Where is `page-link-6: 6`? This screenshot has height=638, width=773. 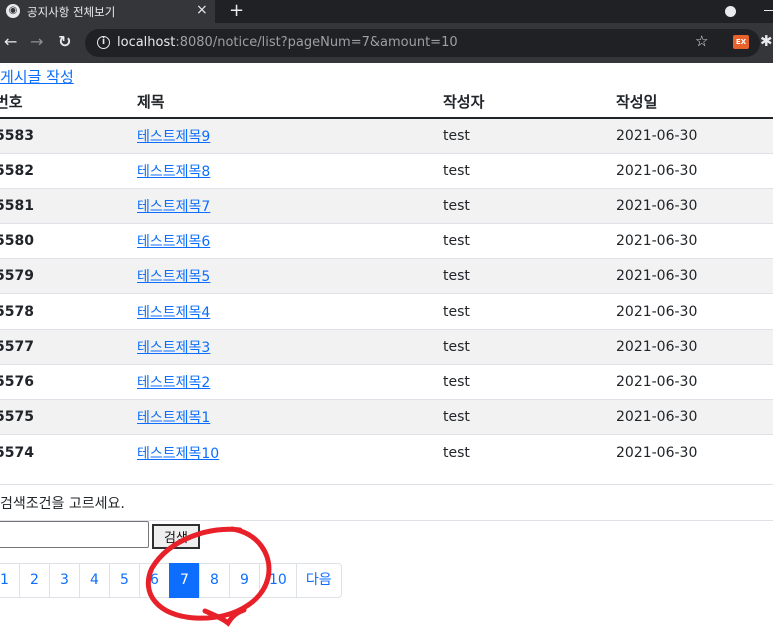
page-link-6: 6 is located at coordinates (154, 580).